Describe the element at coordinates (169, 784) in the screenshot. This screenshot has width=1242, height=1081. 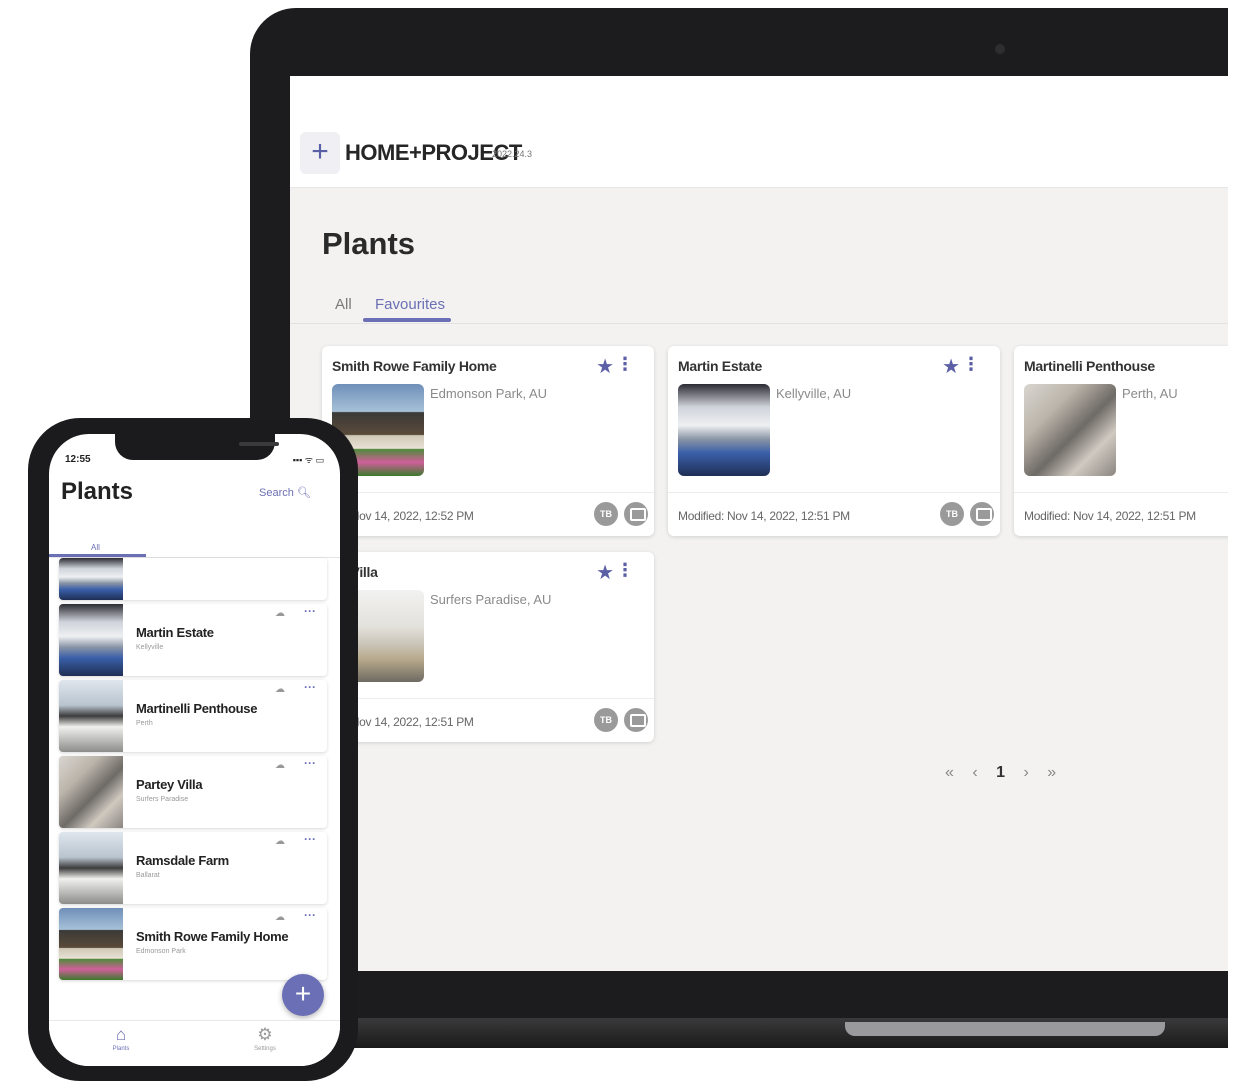
I see `item-name: Partey Villa` at that location.